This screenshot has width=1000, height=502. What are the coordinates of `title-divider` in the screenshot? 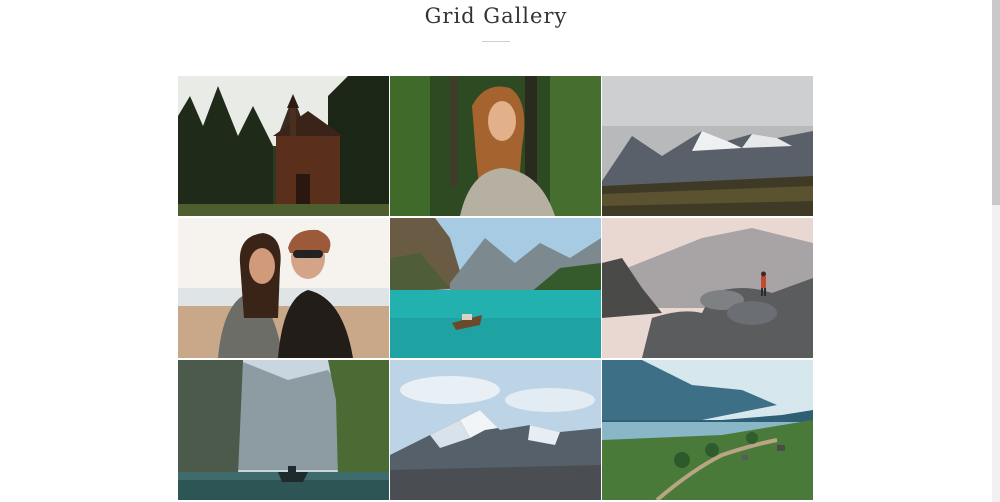 It's located at (496, 41).